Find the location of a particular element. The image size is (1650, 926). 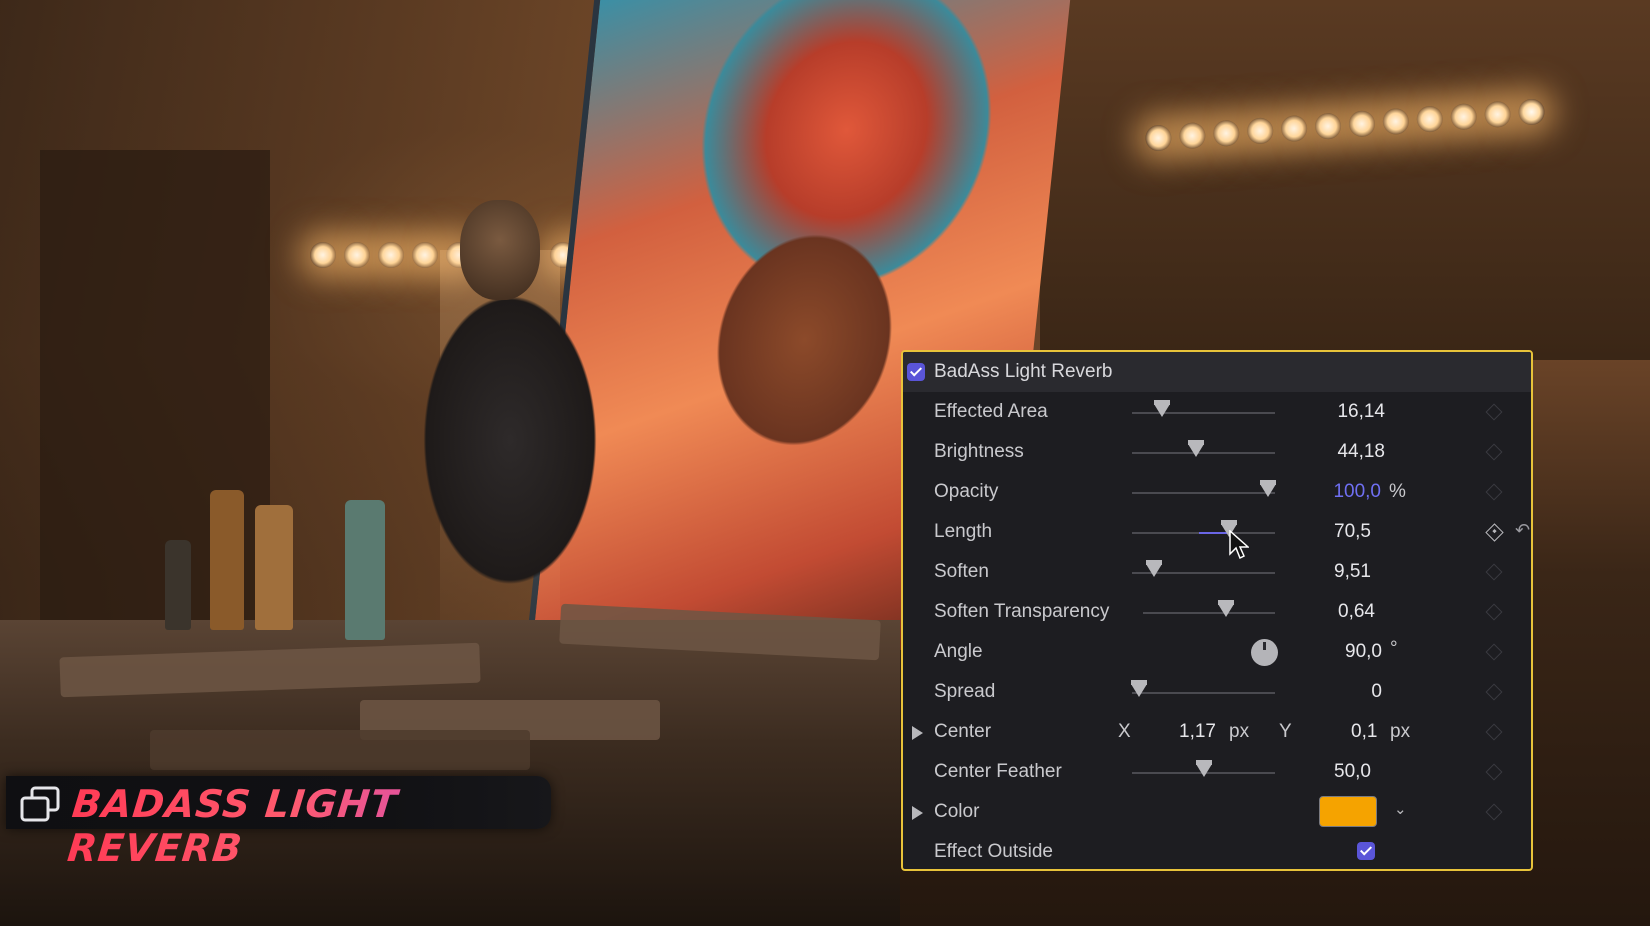

param-label: Brightness is located at coordinates (979, 451).